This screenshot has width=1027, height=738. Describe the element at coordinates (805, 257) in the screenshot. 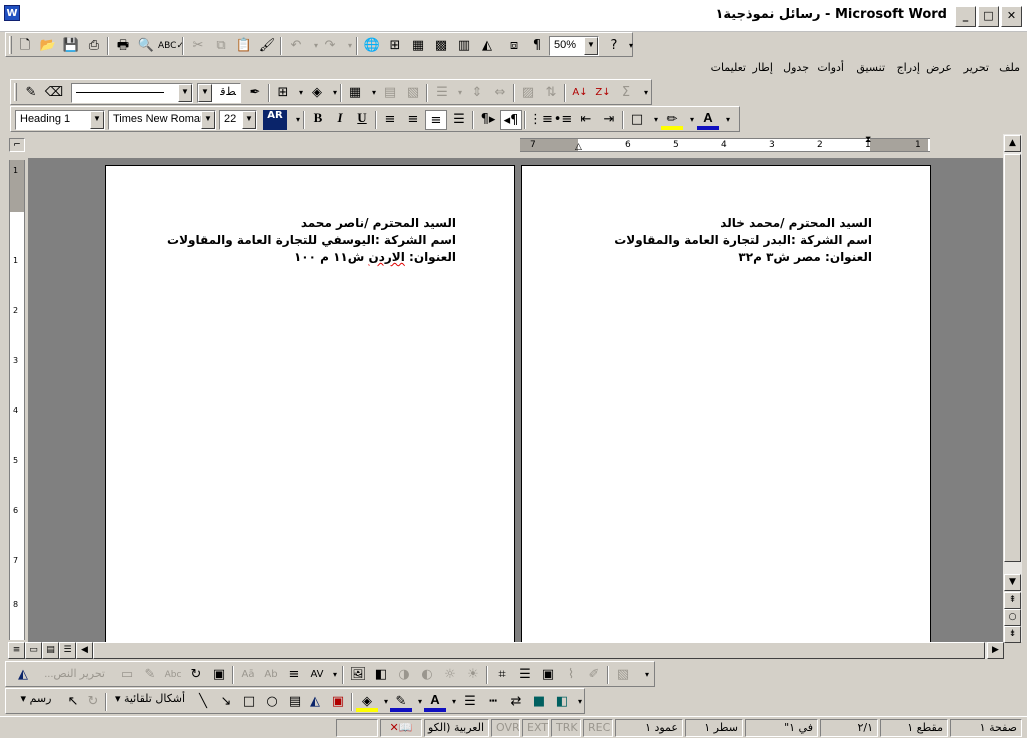

I see `page-text-line: العنوان: مصر ش٣ م٣٢` at that location.